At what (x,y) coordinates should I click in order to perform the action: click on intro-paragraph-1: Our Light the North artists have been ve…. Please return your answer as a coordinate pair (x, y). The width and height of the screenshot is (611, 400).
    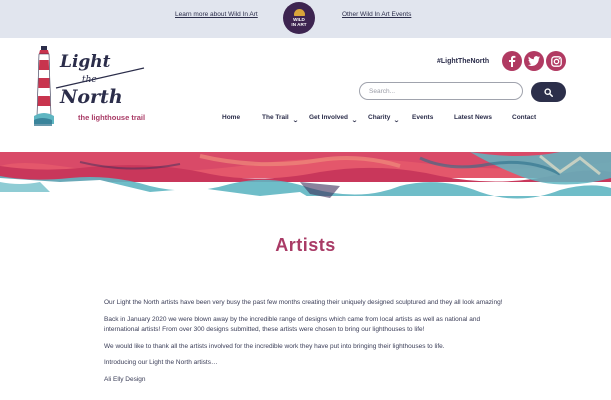
    Looking at the image, I should click on (303, 302).